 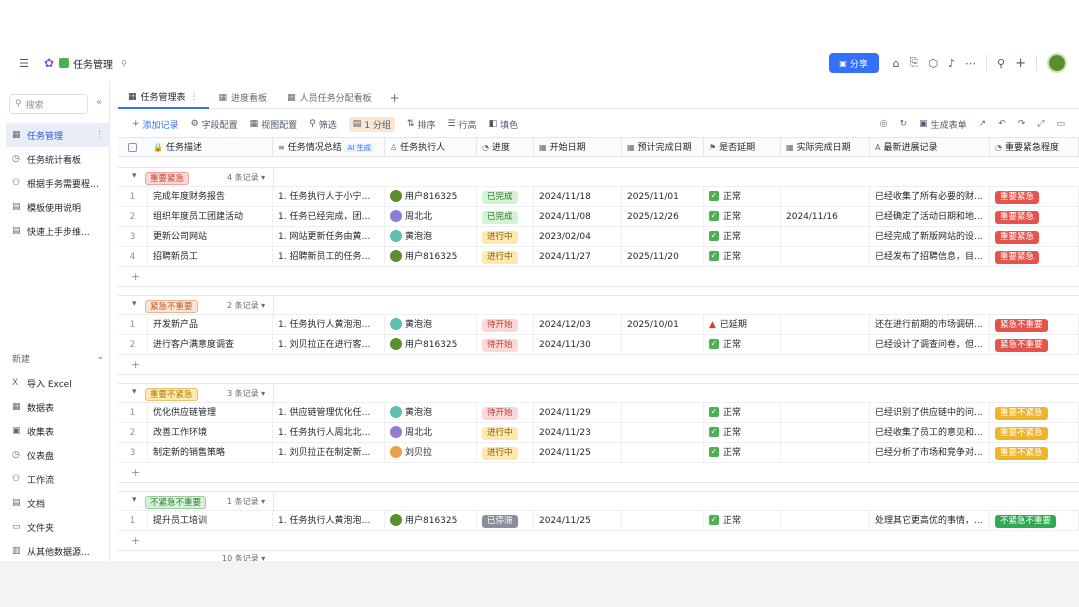 What do you see at coordinates (598, 541) in the screenshot?
I see `add-row-button: +` at bounding box center [598, 541].